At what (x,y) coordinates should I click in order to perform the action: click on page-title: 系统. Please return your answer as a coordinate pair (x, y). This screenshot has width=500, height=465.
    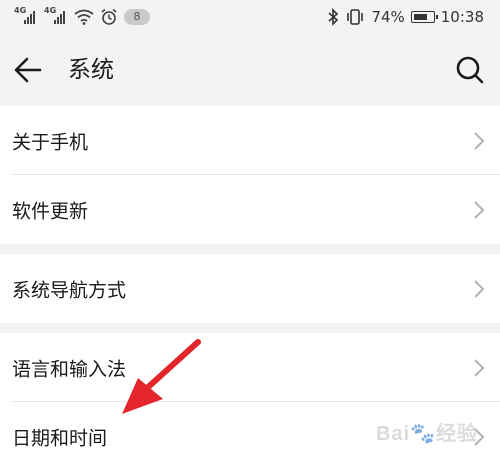
    Looking at the image, I should click on (91, 70).